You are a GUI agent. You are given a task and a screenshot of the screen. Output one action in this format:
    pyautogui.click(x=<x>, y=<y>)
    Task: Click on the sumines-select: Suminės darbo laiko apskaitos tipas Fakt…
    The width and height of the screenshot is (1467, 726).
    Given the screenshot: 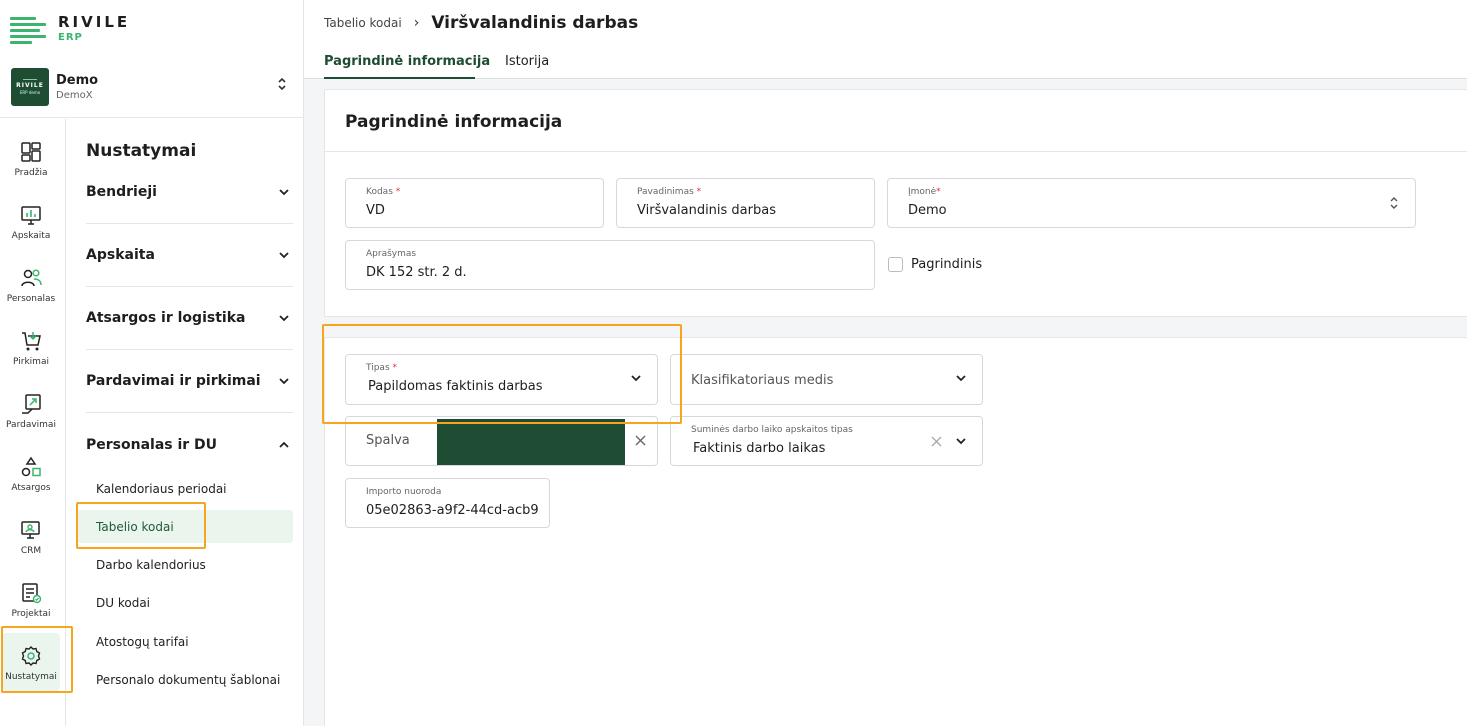 What is the action you would take?
    pyautogui.click(x=826, y=441)
    